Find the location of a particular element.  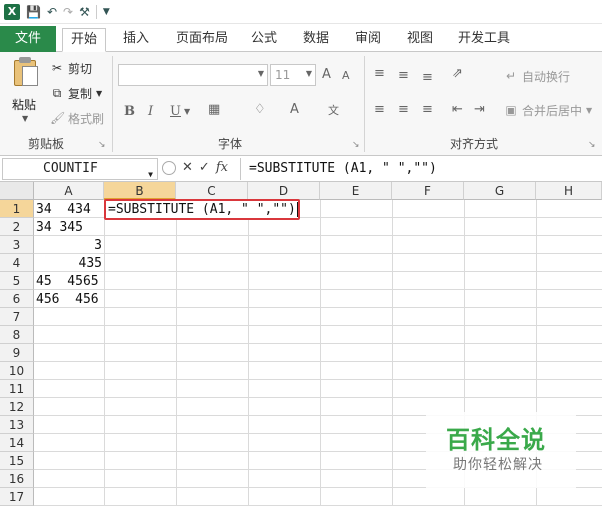

row-header-3: 3 is located at coordinates (17, 245).